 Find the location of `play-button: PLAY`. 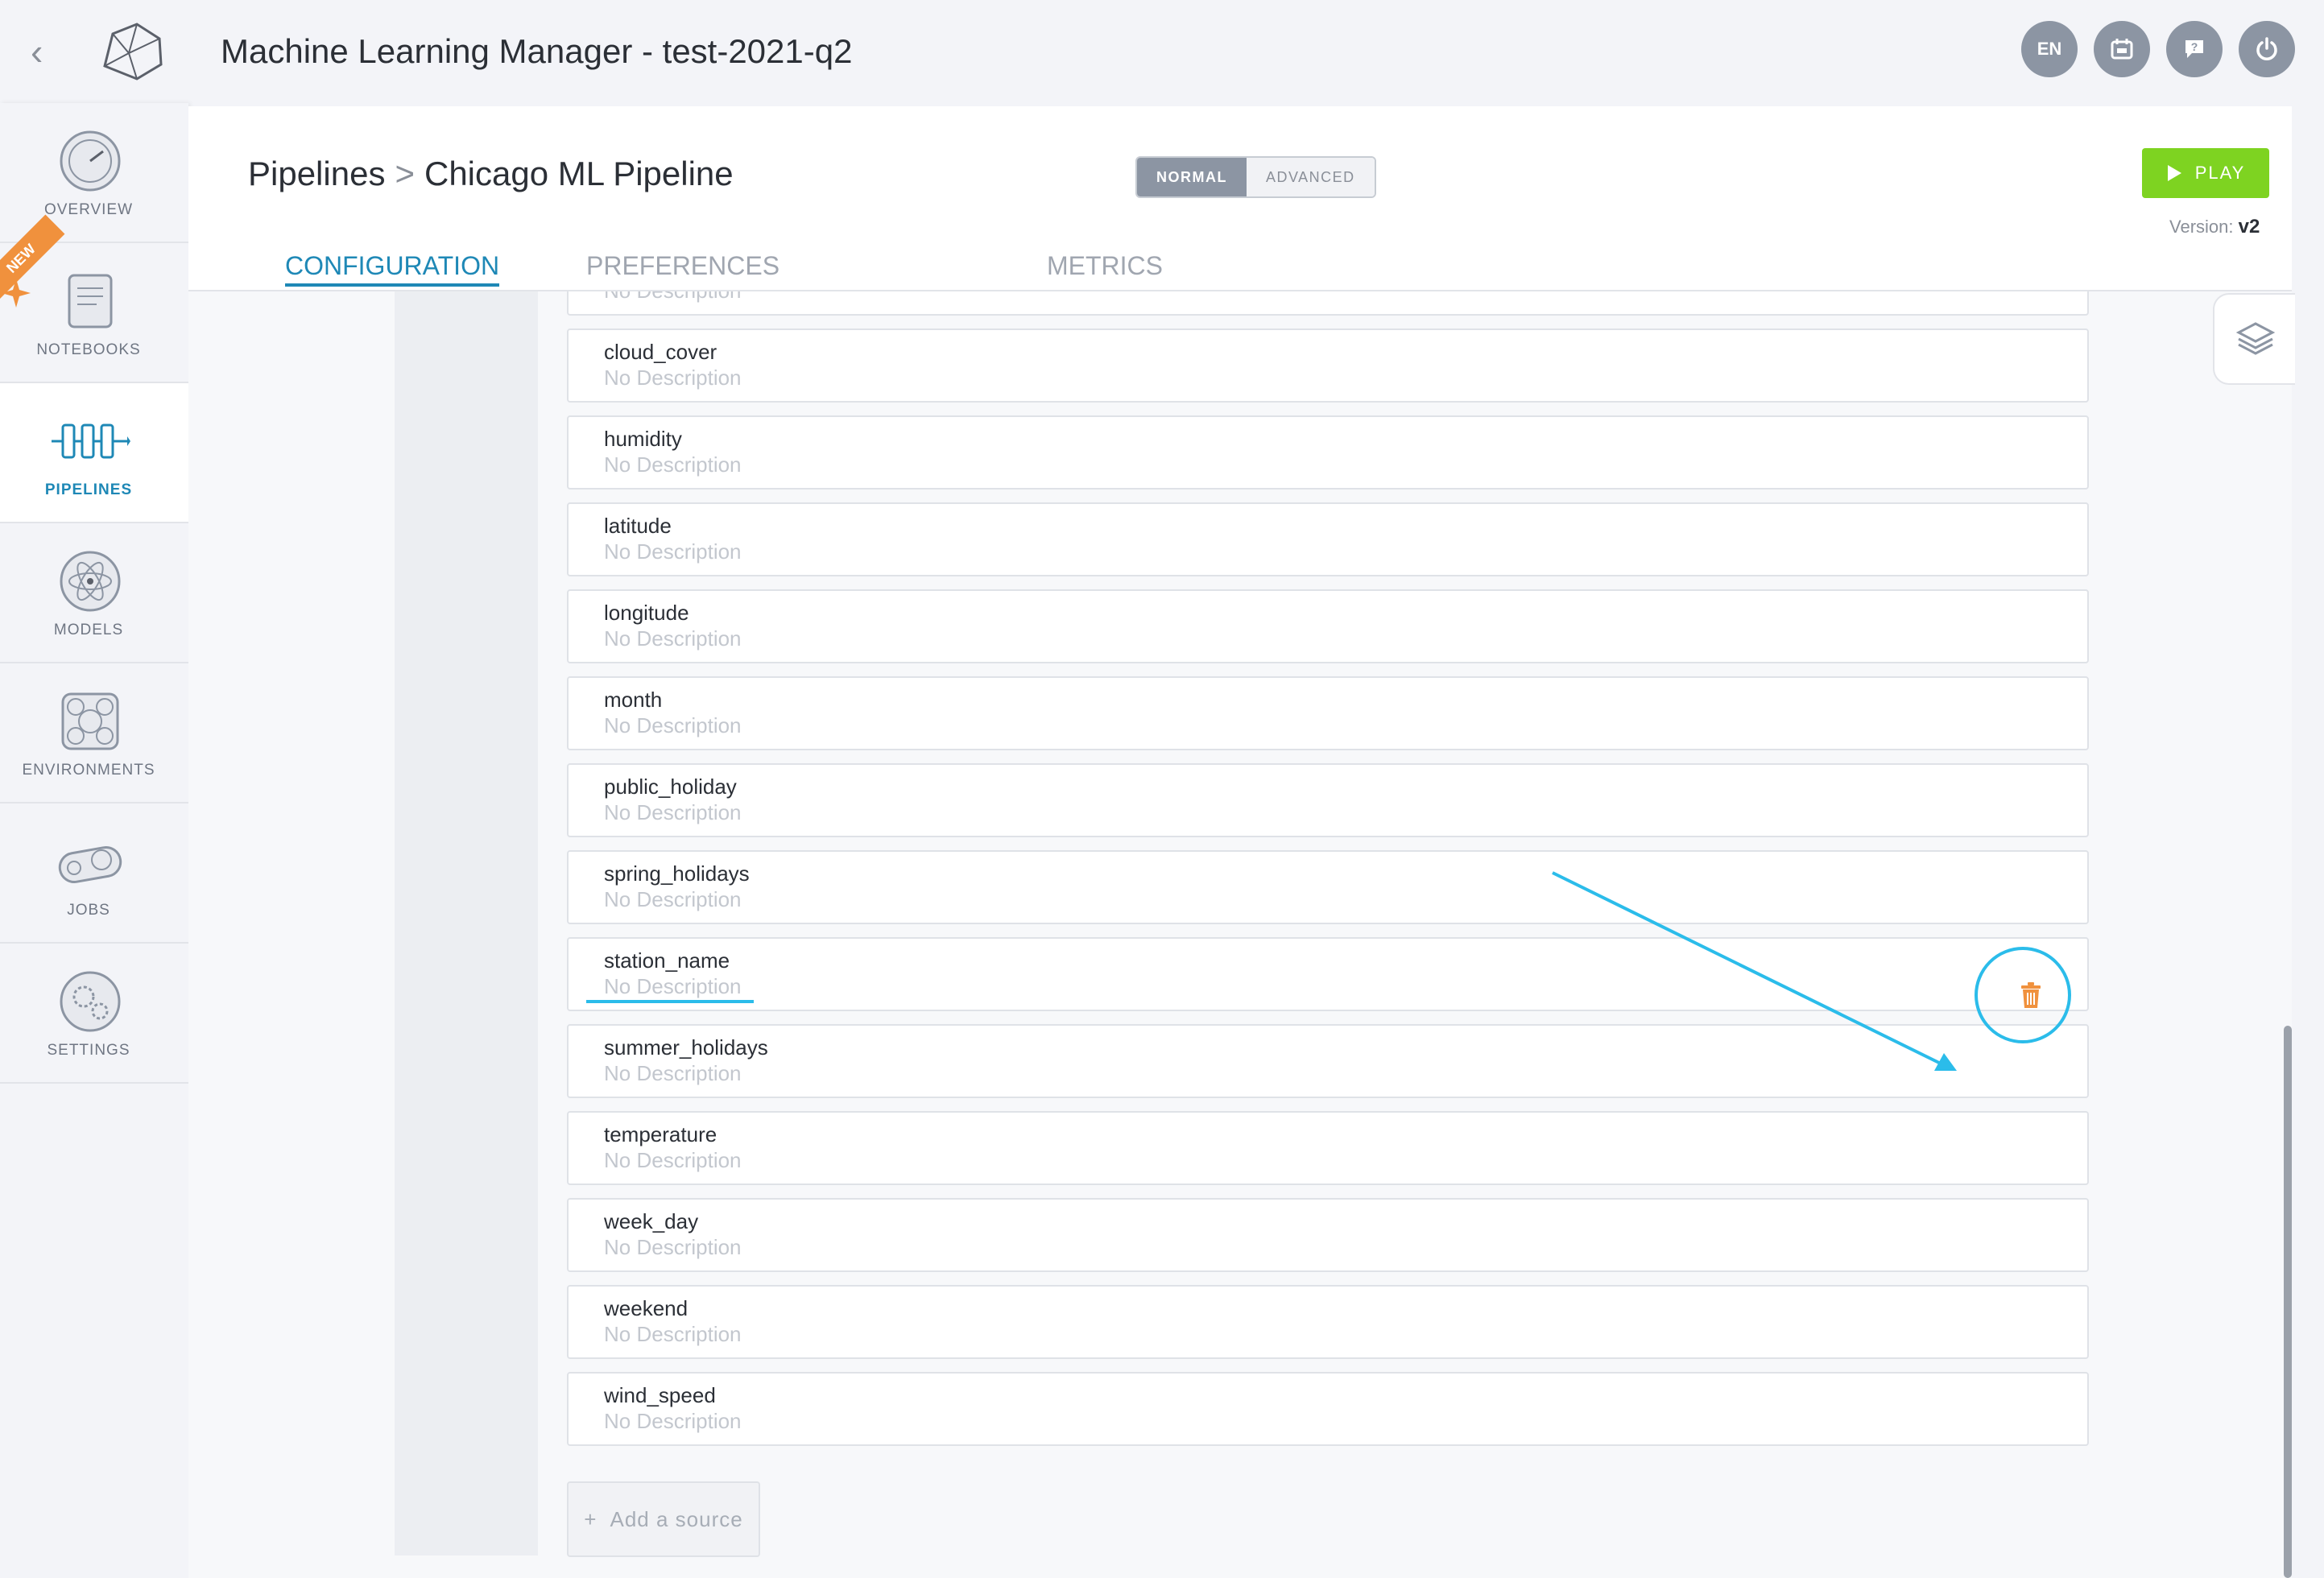

play-button: PLAY is located at coordinates (2205, 173).